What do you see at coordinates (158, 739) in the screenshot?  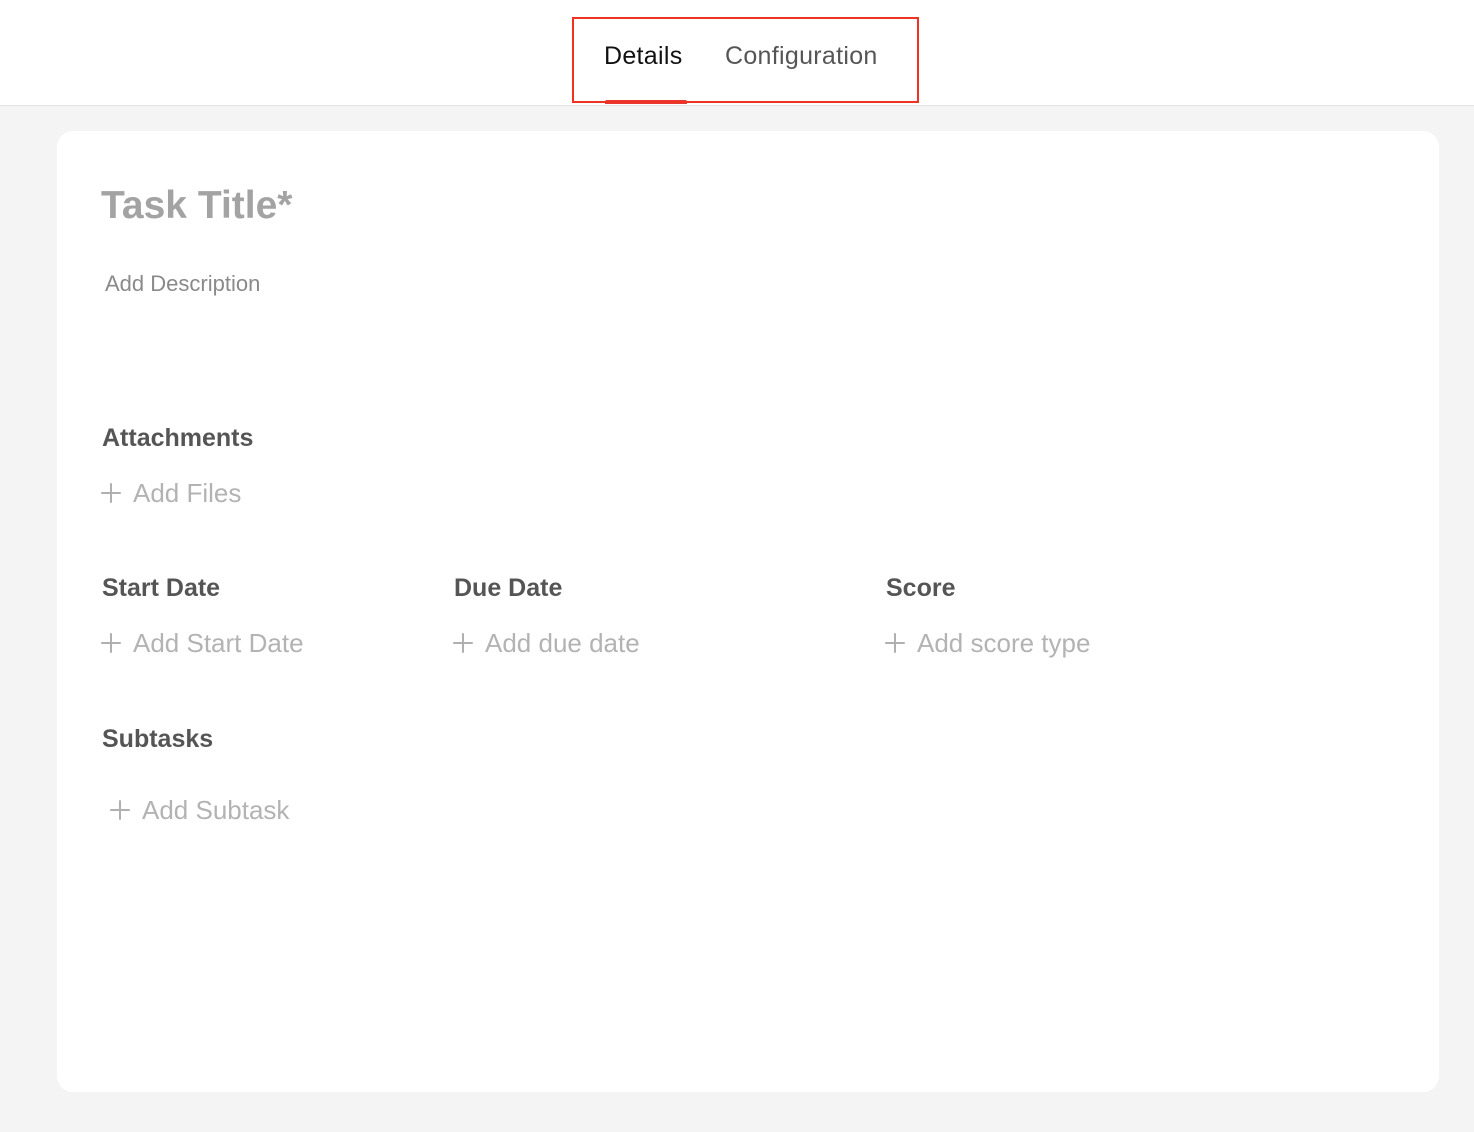 I see `subtasks-label: Subtasks` at bounding box center [158, 739].